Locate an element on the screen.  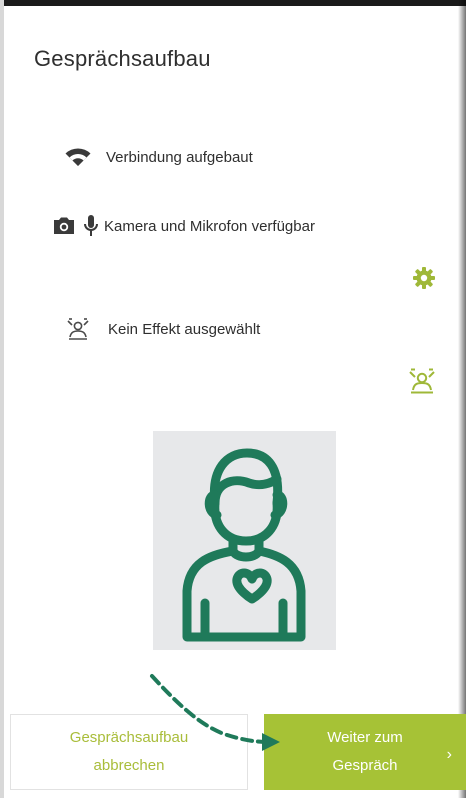
page-title: Gesprächsaufbau is located at coordinates (122, 58).